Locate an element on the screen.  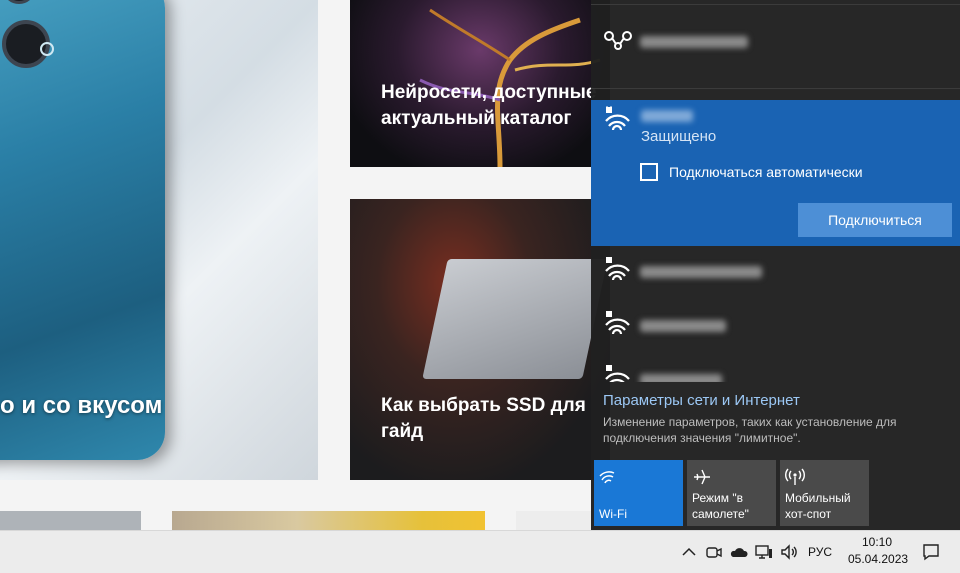
article-phone-caption: о и со вкусом is located at coordinates (81, 405).